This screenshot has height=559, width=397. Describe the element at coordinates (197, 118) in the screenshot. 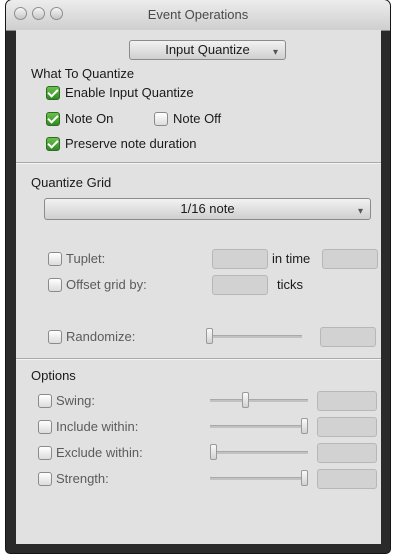

I see `note-off-label: Note Off` at that location.